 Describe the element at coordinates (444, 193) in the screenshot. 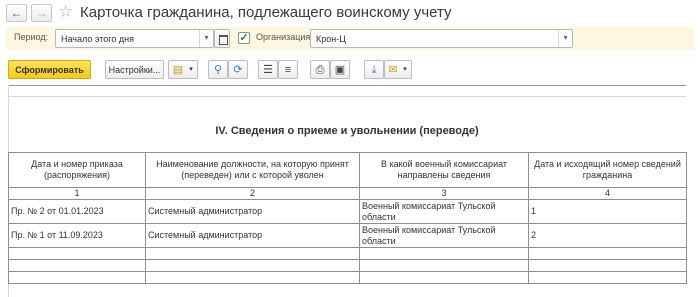

I see `column-number: 3` at that location.